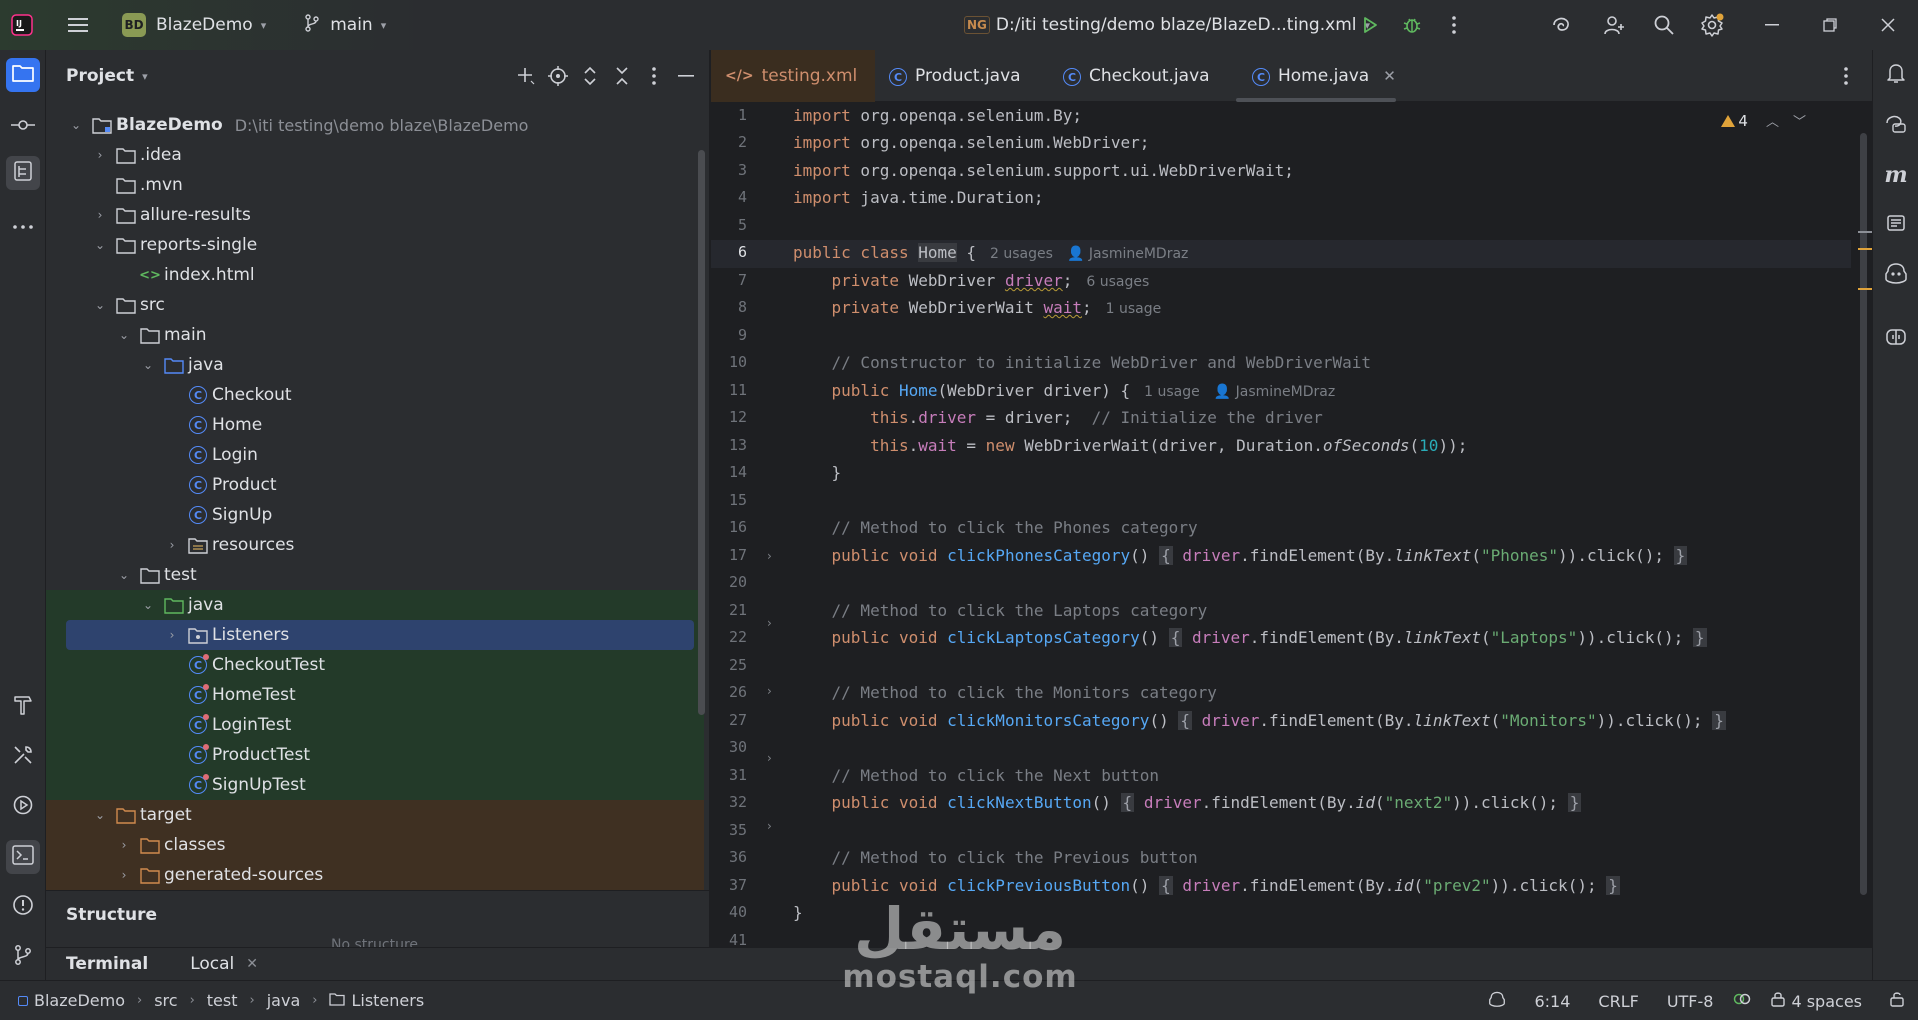 The width and height of the screenshot is (1918, 1020). What do you see at coordinates (375, 875) in the screenshot?
I see `tree-item: › generated-sources` at bounding box center [375, 875].